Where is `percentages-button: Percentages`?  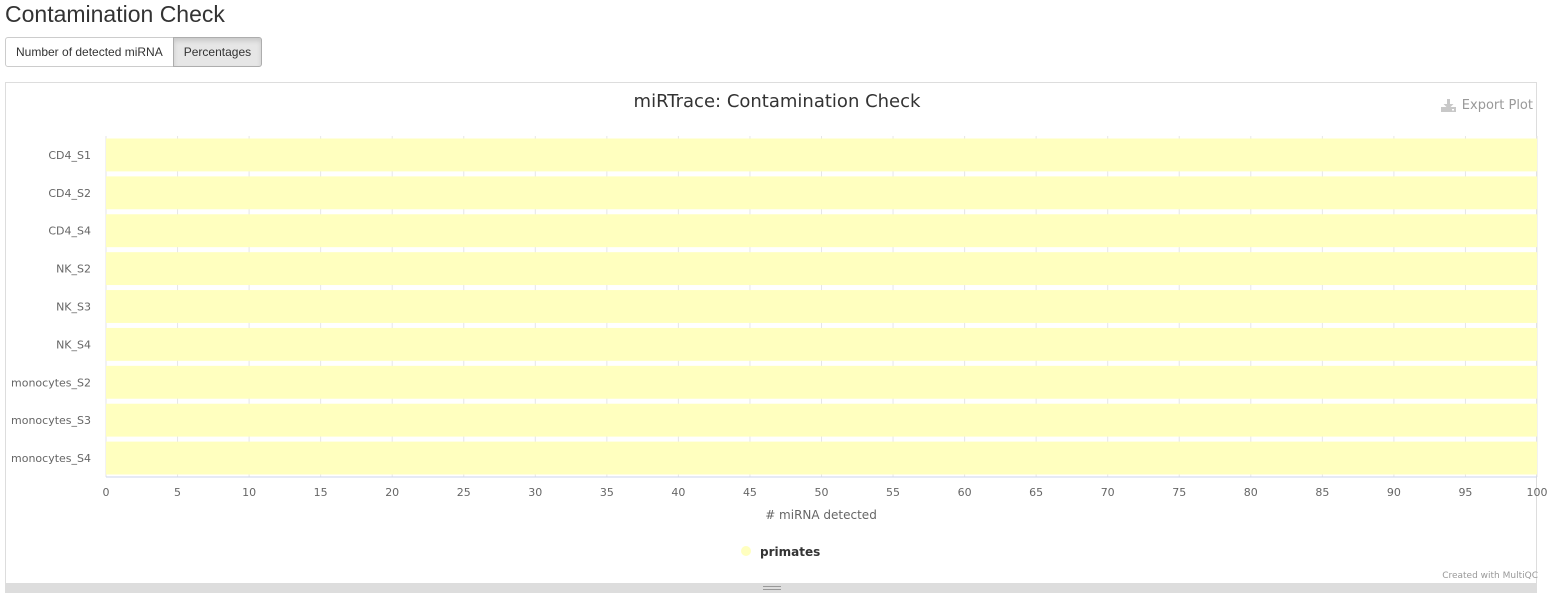 percentages-button: Percentages is located at coordinates (217, 52).